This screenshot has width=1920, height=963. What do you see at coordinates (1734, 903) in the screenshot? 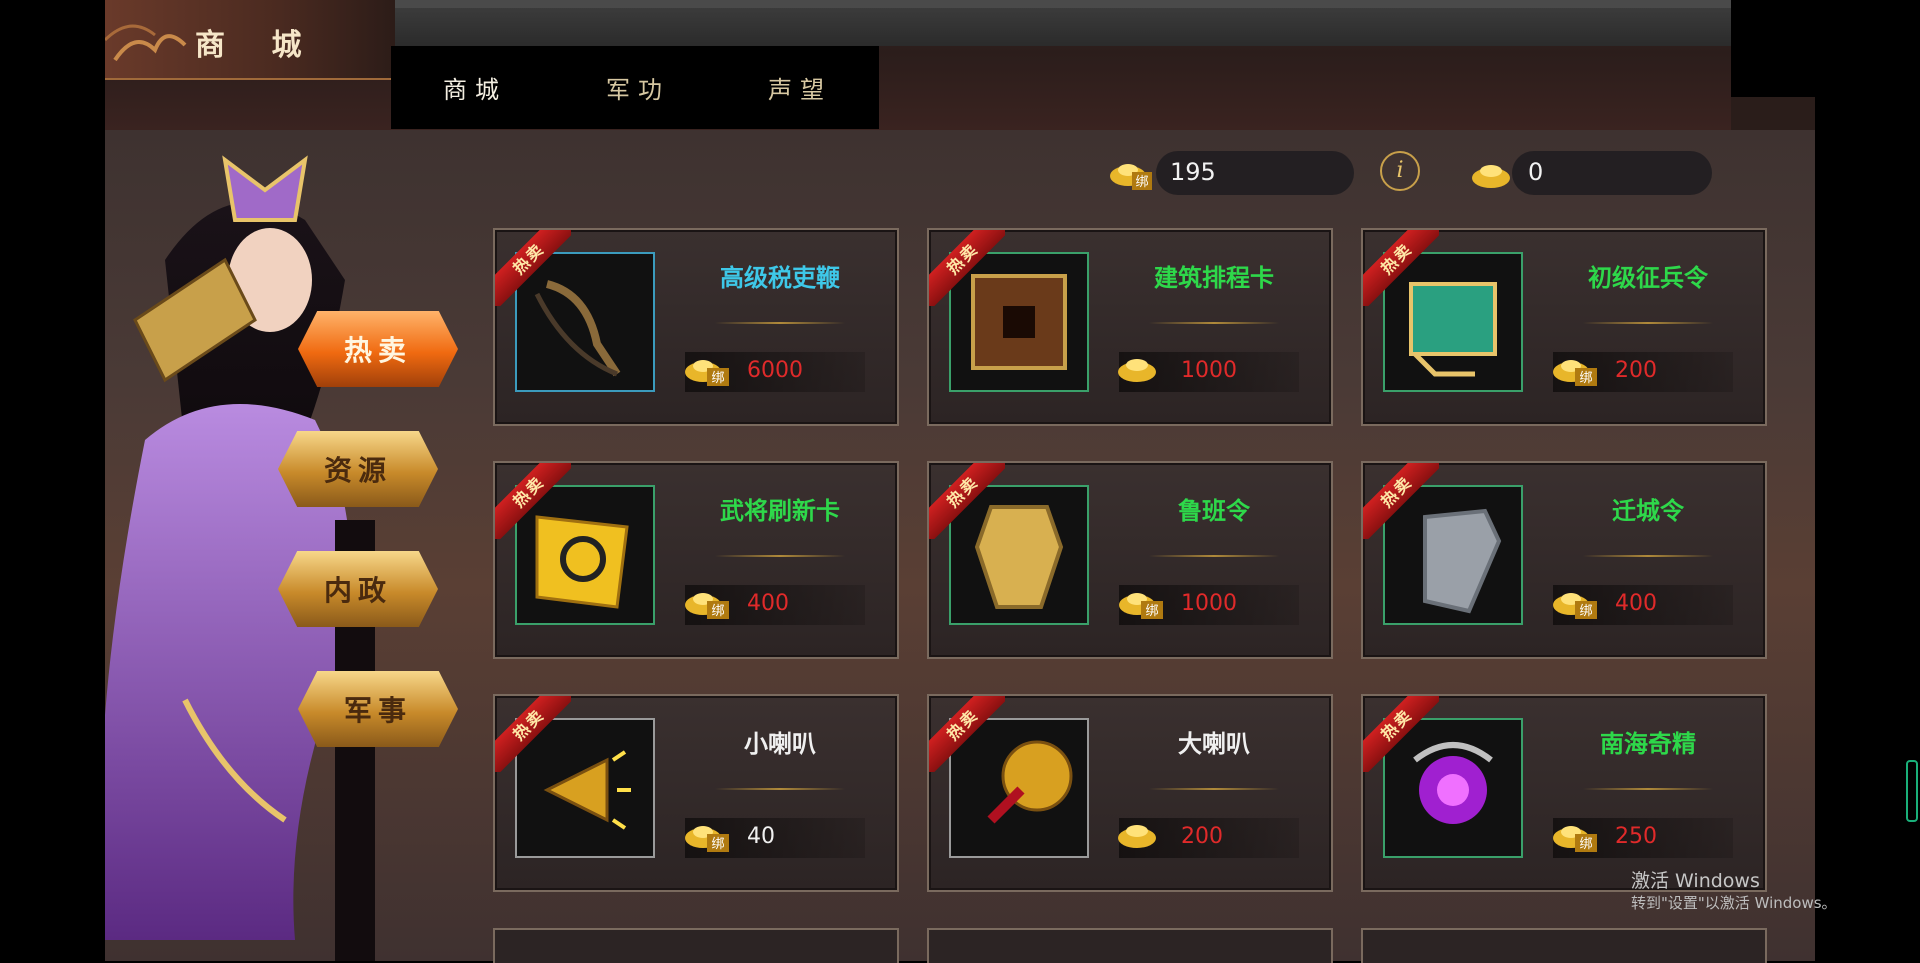
I see `windows-activation-hint: 转到"设置"以激活 Windows。` at bounding box center [1734, 903].